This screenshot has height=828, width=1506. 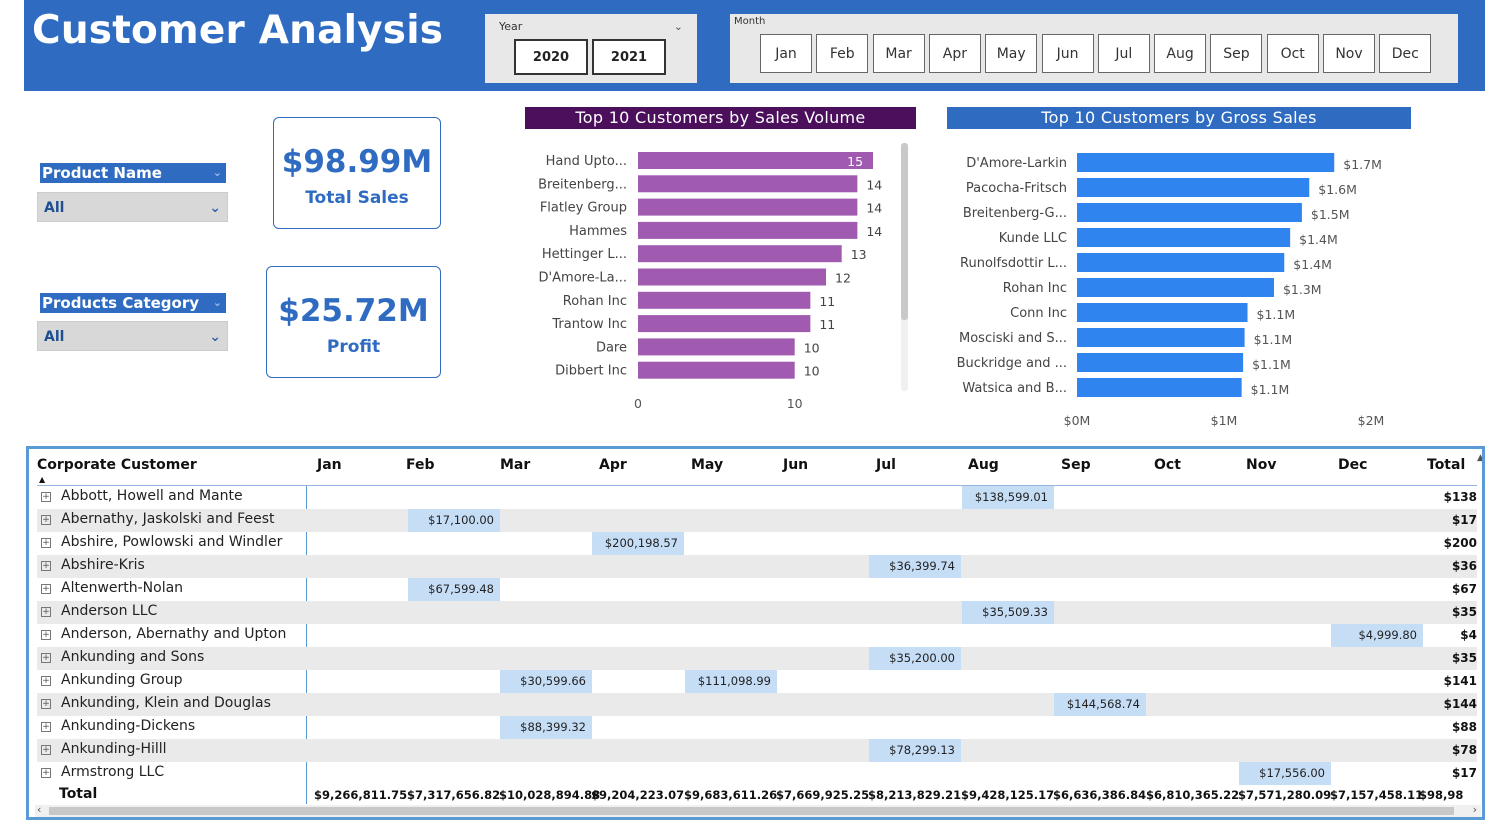 What do you see at coordinates (678, 26) in the screenshot?
I see `chevron-down-icon: ⌄` at bounding box center [678, 26].